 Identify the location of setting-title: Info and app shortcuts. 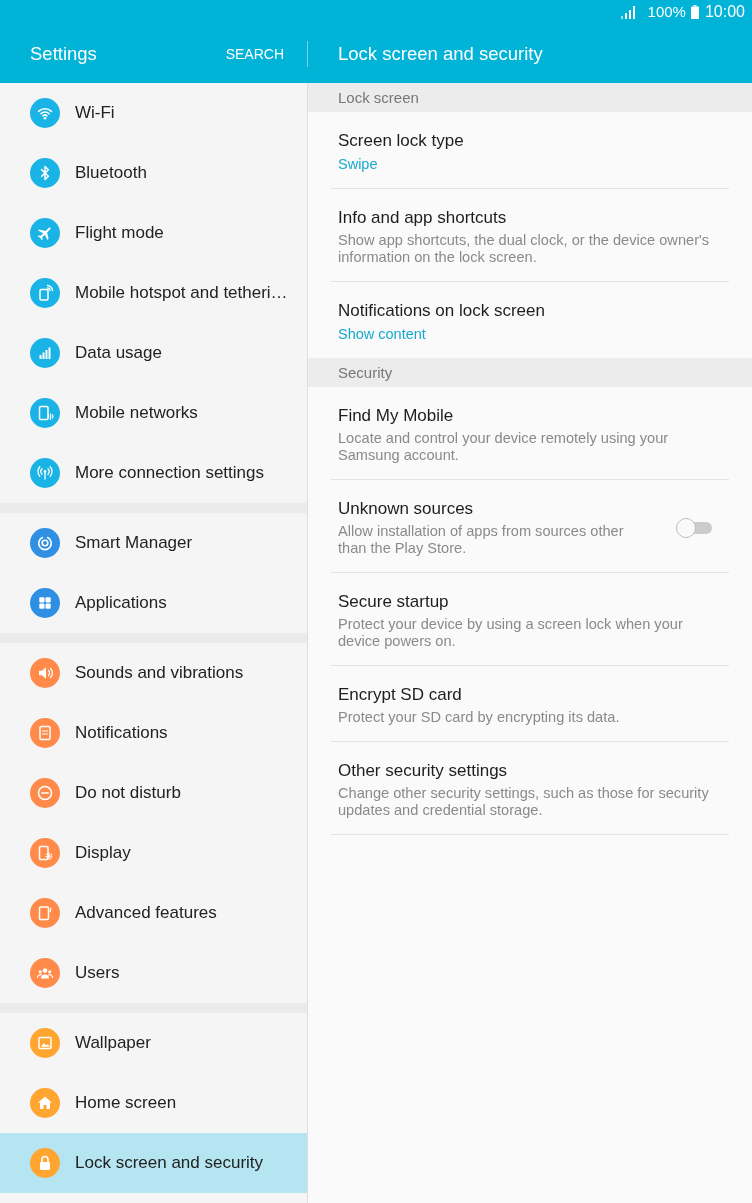
(524, 218).